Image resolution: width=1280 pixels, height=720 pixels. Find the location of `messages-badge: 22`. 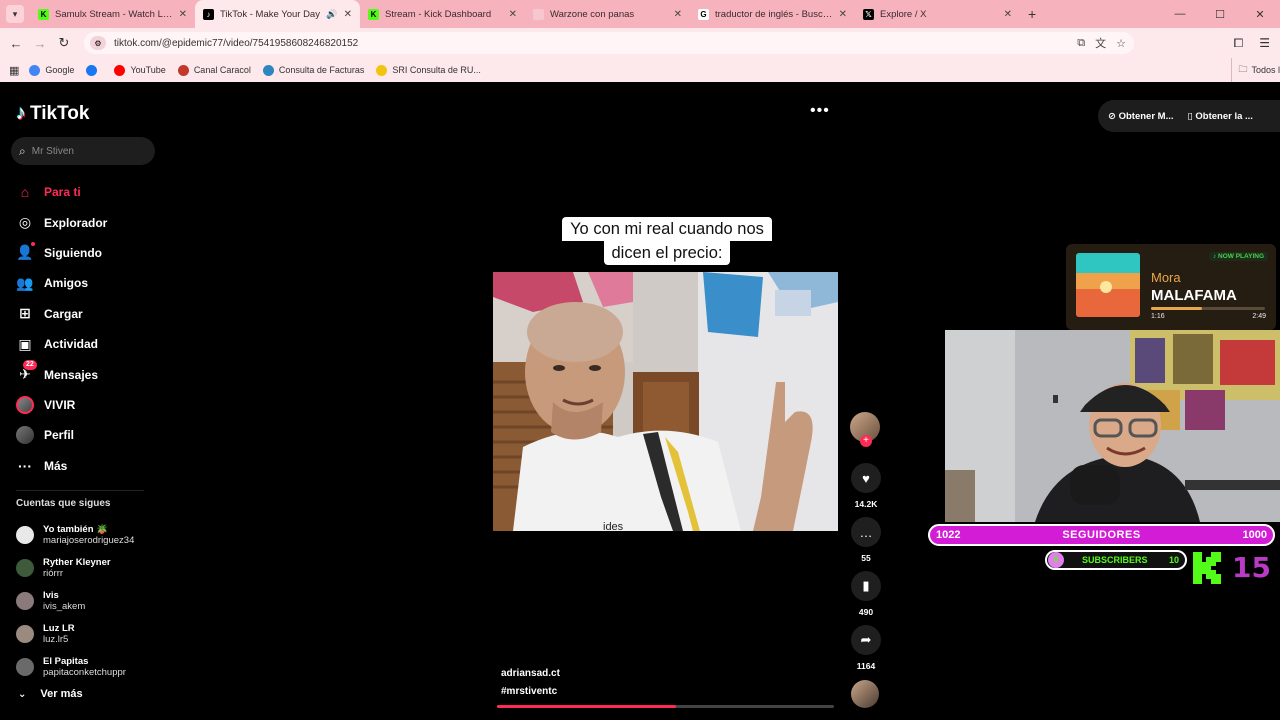

messages-badge: 22 is located at coordinates (30, 365).